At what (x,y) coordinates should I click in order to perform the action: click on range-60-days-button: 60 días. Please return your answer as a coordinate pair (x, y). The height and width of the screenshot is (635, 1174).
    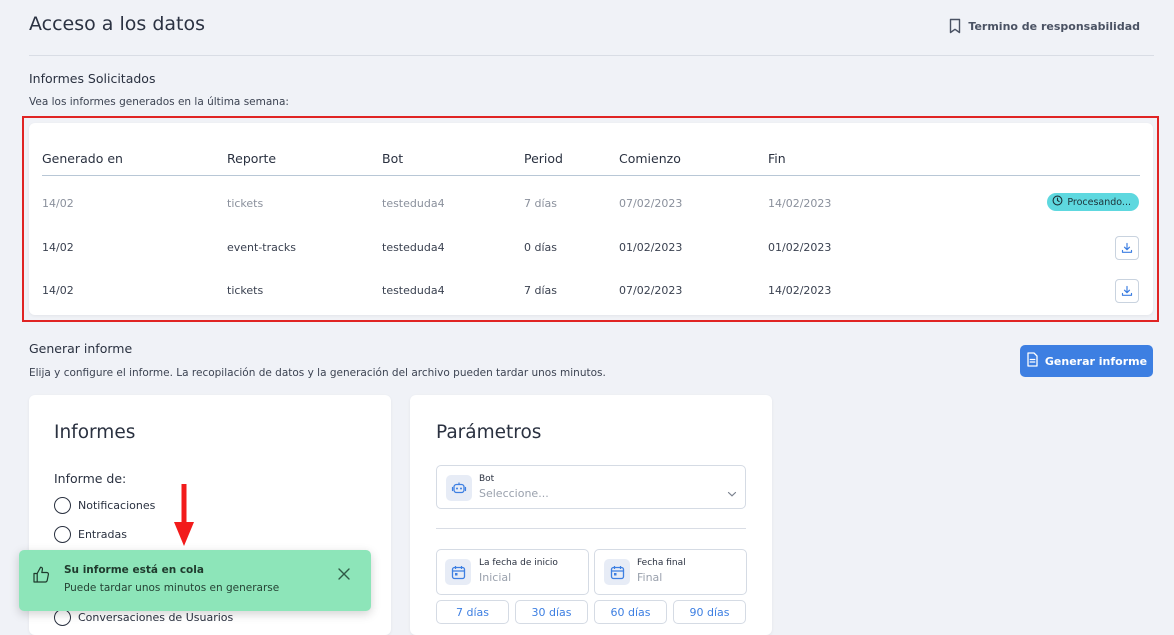
    Looking at the image, I should click on (630, 612).